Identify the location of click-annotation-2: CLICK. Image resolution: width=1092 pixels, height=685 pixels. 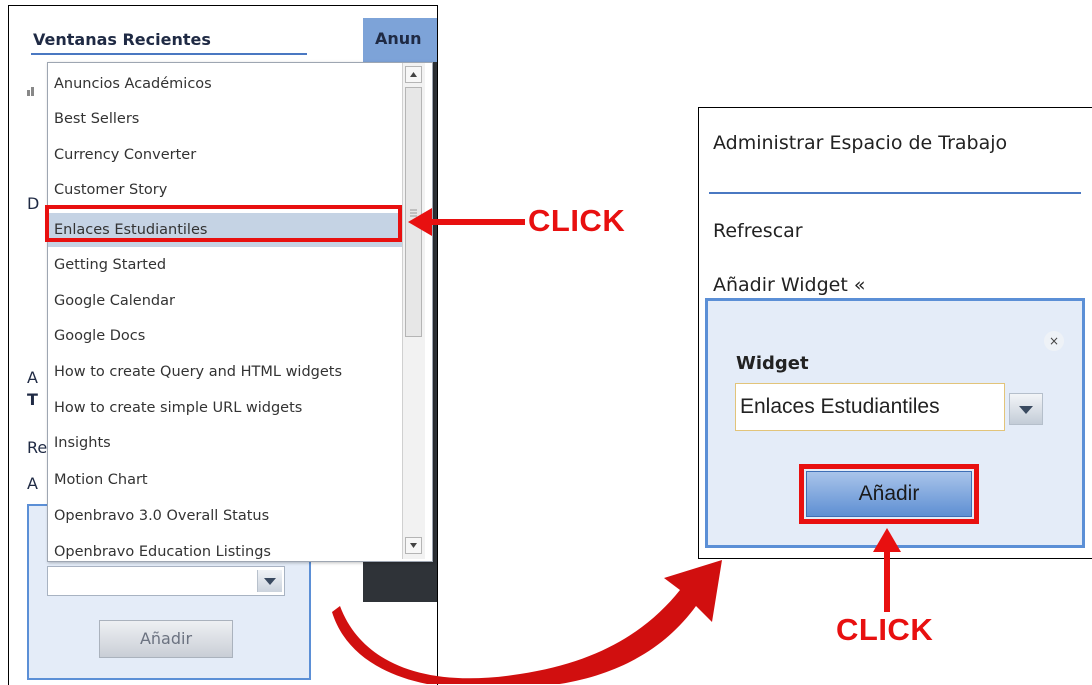
(885, 629).